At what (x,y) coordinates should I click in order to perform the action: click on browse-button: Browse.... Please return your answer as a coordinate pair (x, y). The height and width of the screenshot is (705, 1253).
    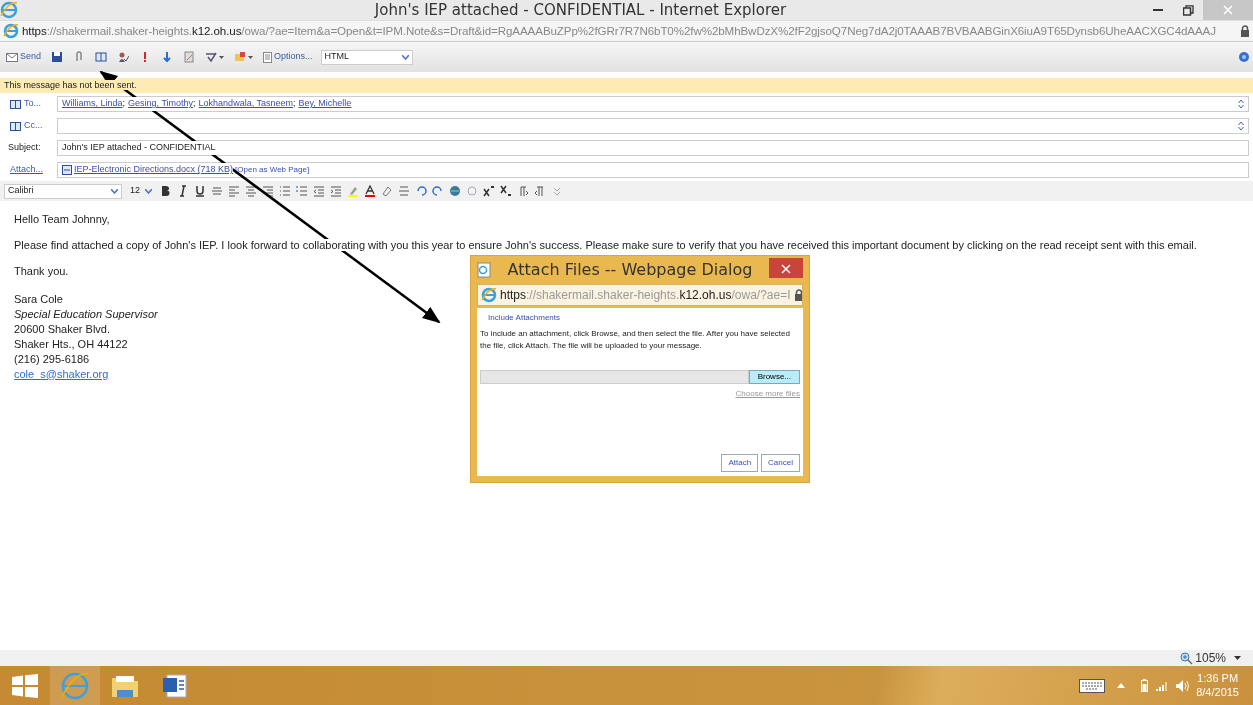
    Looking at the image, I should click on (774, 377).